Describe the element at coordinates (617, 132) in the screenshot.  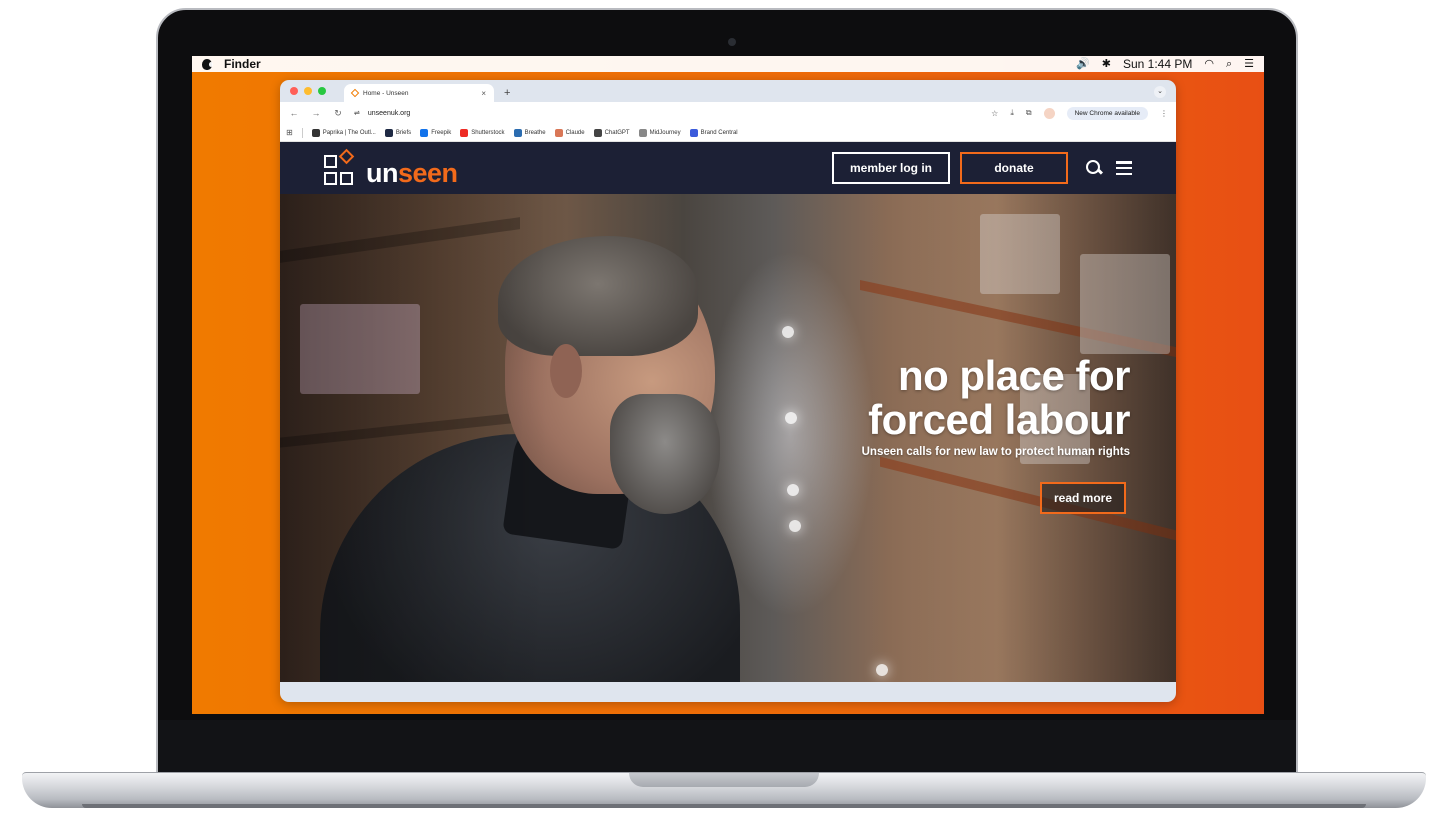
I see `bookmark-label: ChatGPT` at that location.